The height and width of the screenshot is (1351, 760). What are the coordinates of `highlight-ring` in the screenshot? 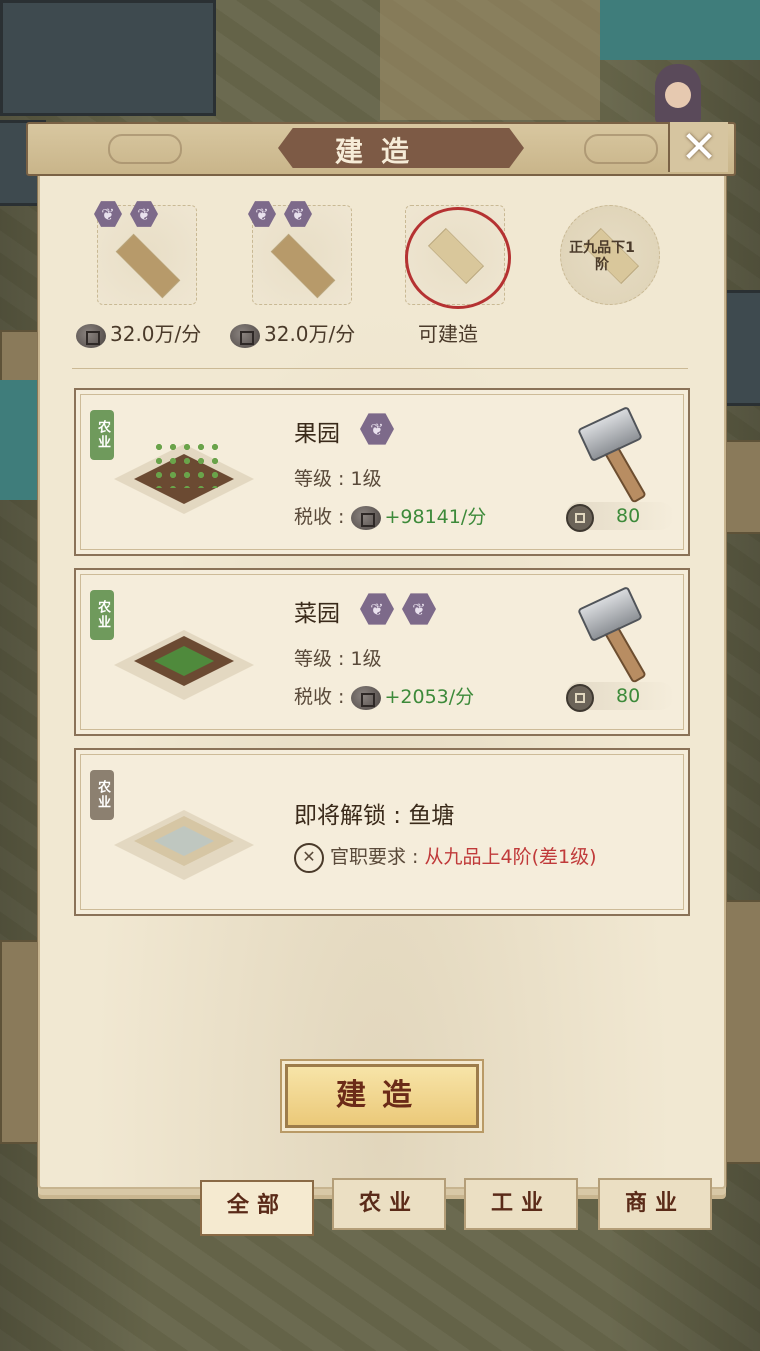 It's located at (458, 258).